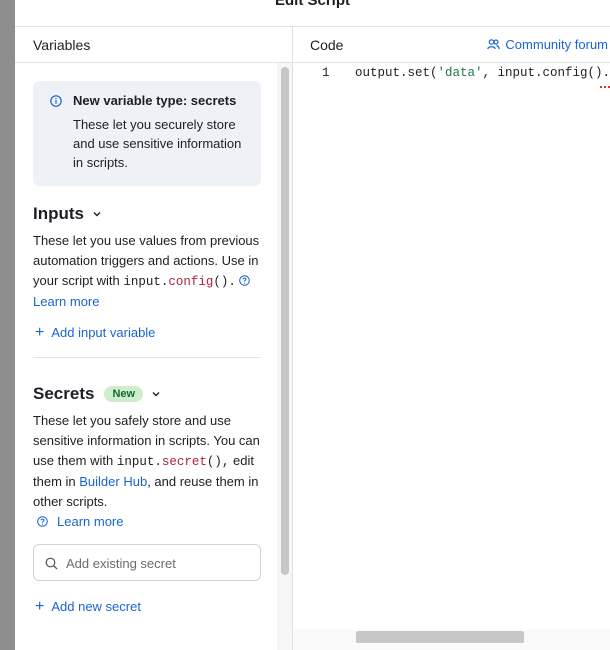 Image resolution: width=610 pixels, height=650 pixels. Describe the element at coordinates (96, 606) in the screenshot. I see `add-new-secret-label: Add new secret` at that location.